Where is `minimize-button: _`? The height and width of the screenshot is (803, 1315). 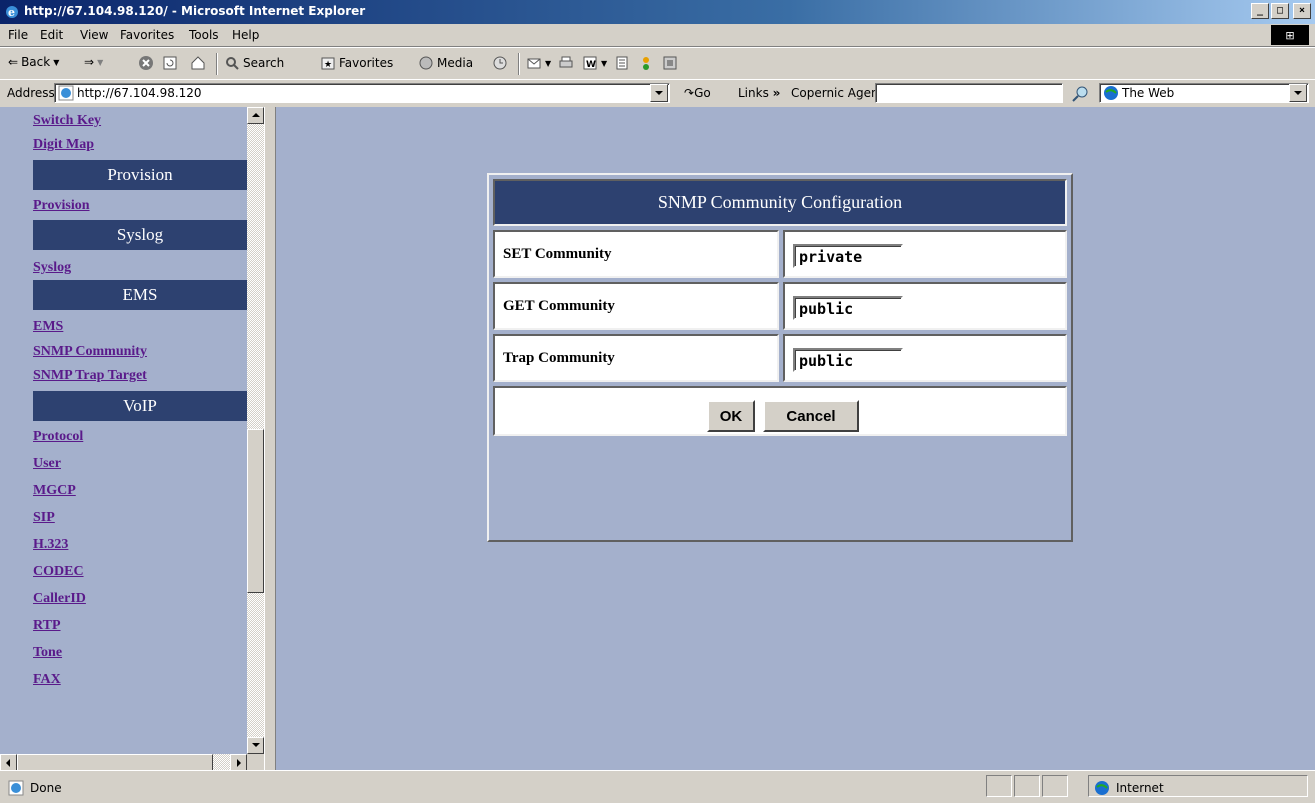
minimize-button: _ is located at coordinates (1260, 11).